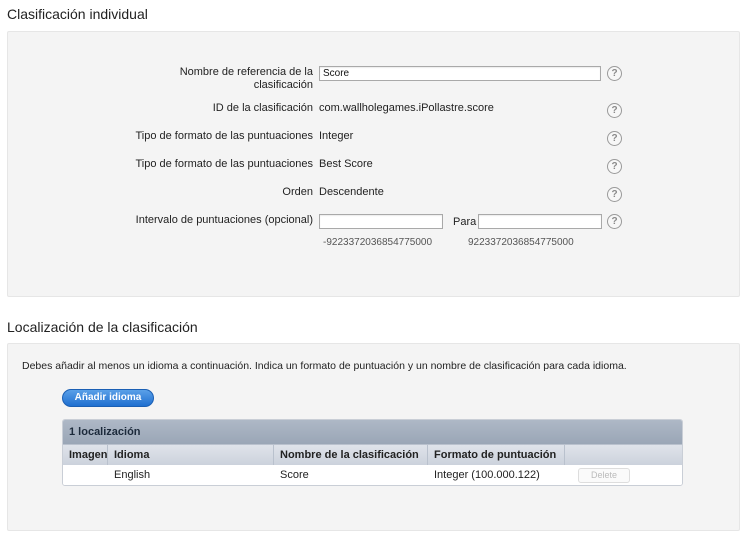  Describe the element at coordinates (521, 242) in the screenshot. I see `range-max-hint: 9223372036854775000` at that location.